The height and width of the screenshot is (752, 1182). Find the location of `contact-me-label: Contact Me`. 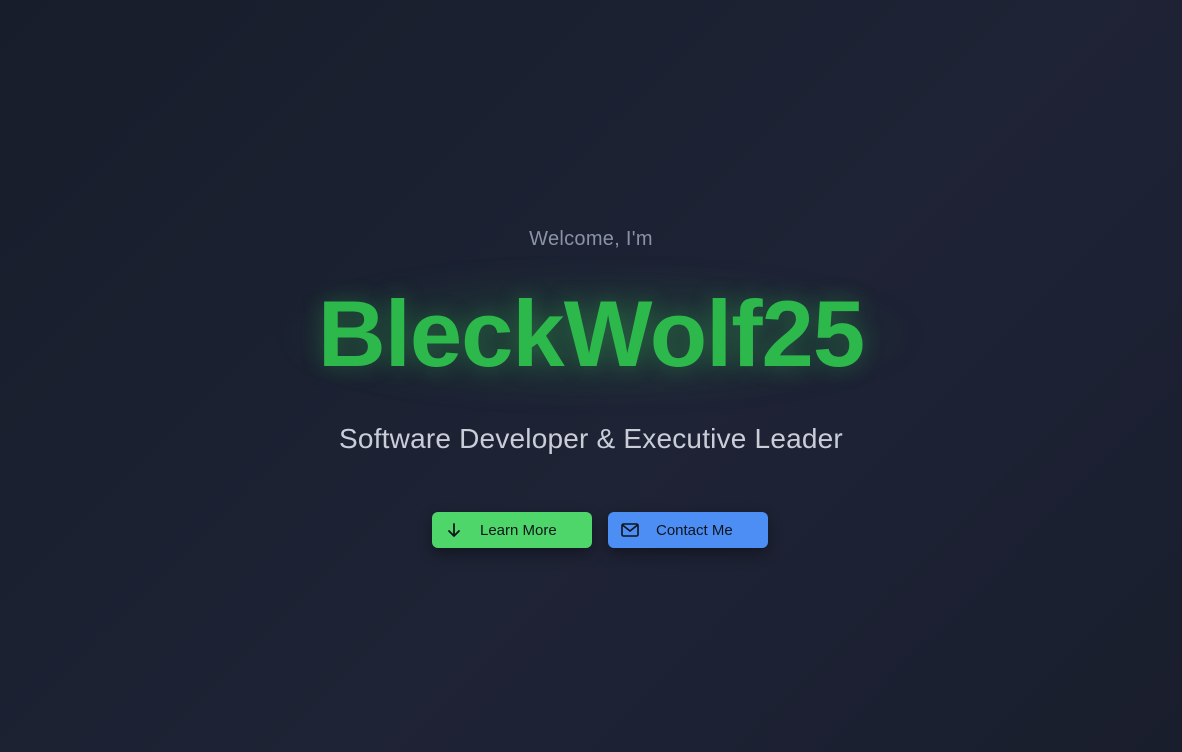

contact-me-label: Contact Me is located at coordinates (694, 530).